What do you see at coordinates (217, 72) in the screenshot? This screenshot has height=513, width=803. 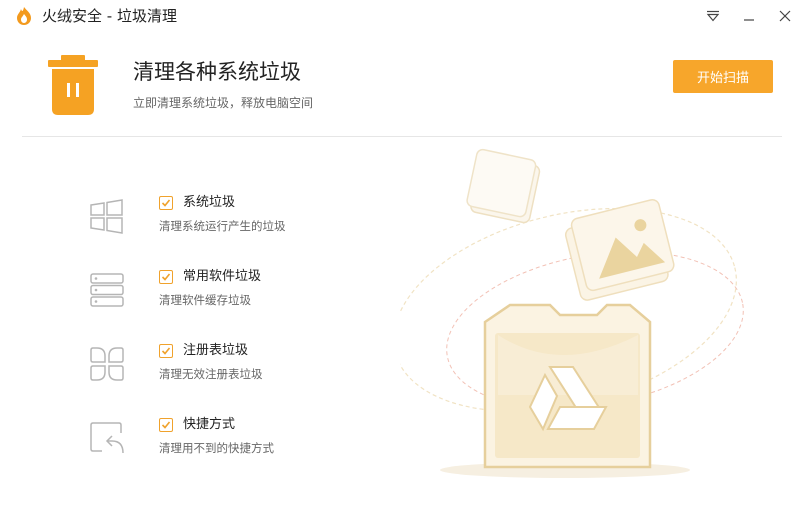 I see `page-title: 清理各种系统垃圾` at bounding box center [217, 72].